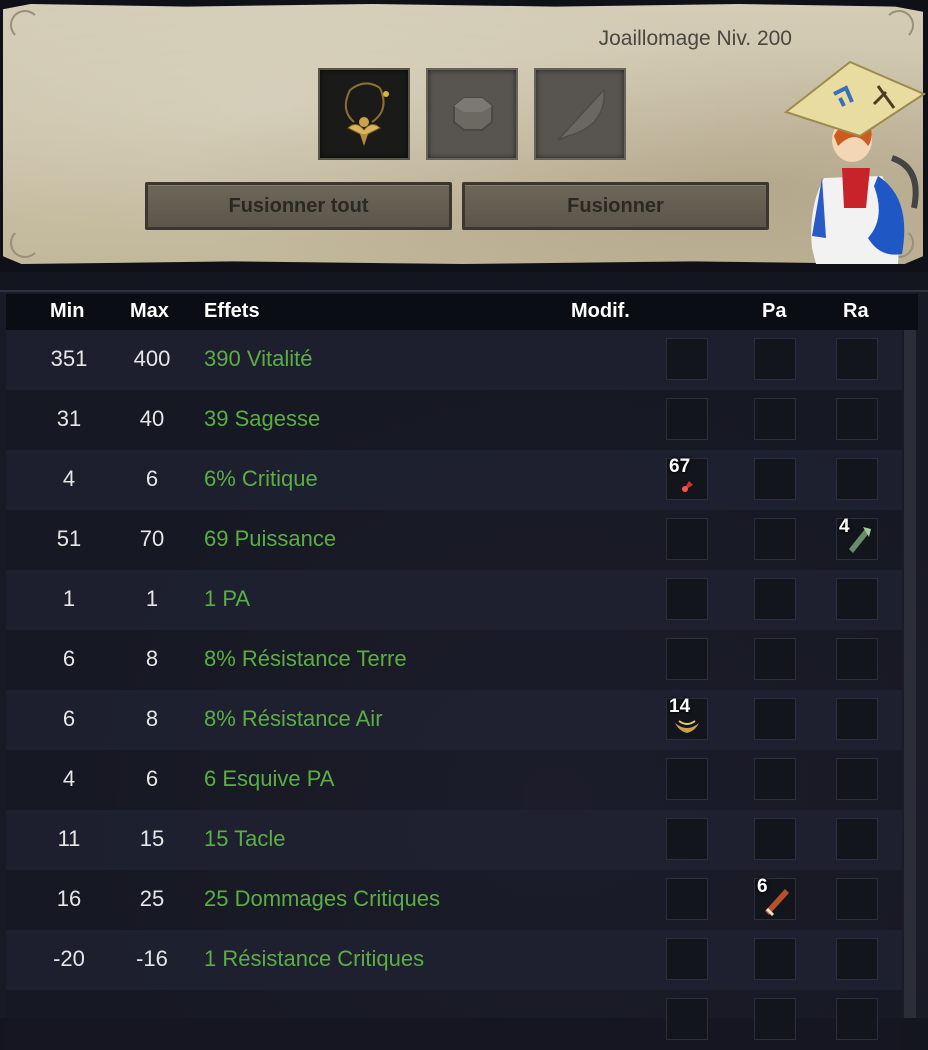 This screenshot has width=928, height=1050. What do you see at coordinates (305, 658) in the screenshot?
I see `effect-label: 8% Résistance Terre` at bounding box center [305, 658].